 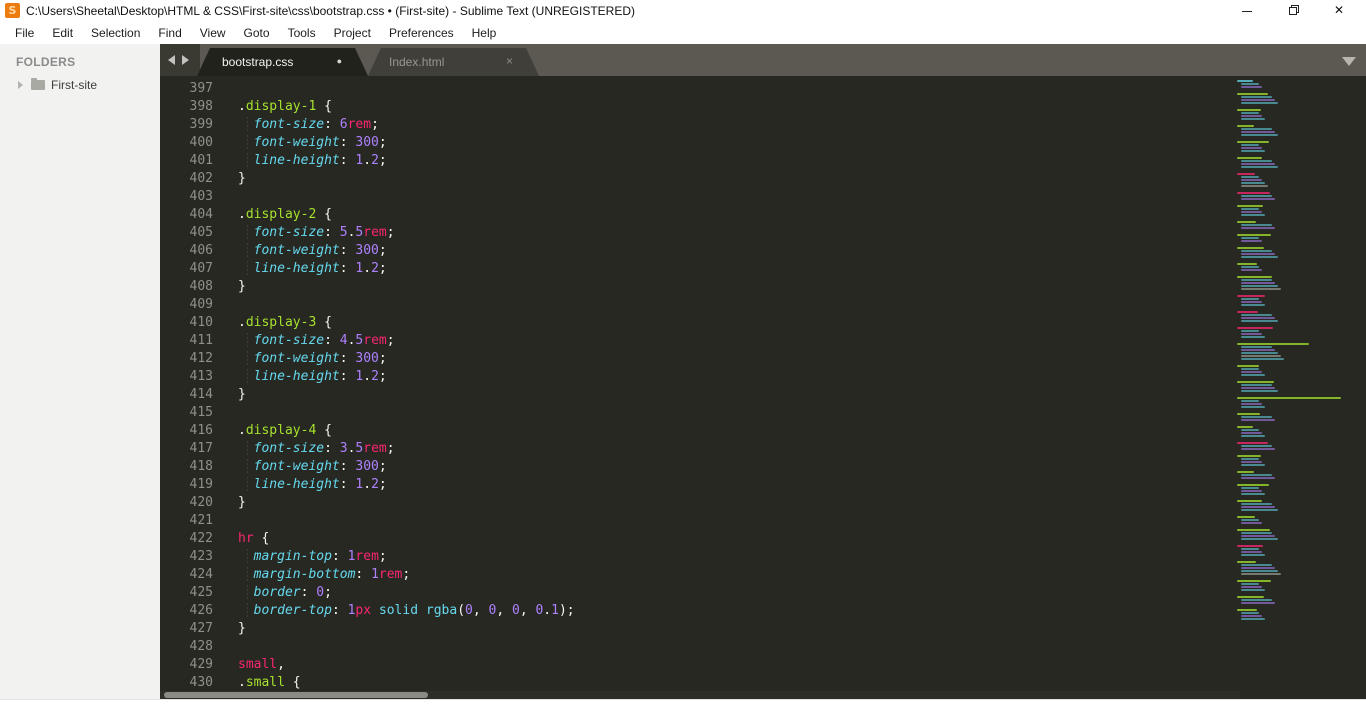 What do you see at coordinates (763, 60) in the screenshot?
I see `tab-bar: bootstrap.css ● Index.html ×` at bounding box center [763, 60].